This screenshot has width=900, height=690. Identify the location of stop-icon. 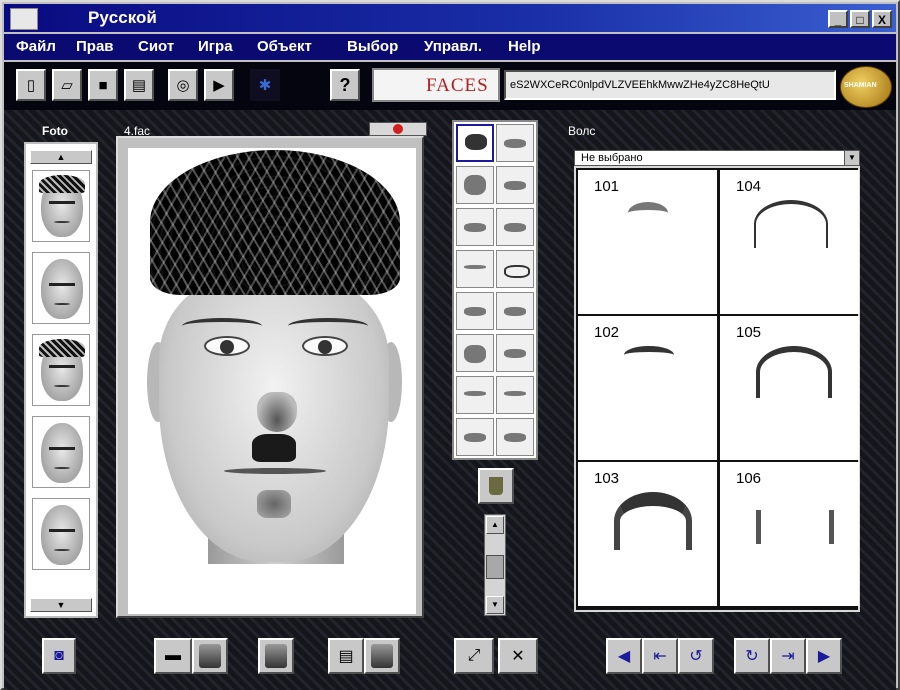
(398, 129).